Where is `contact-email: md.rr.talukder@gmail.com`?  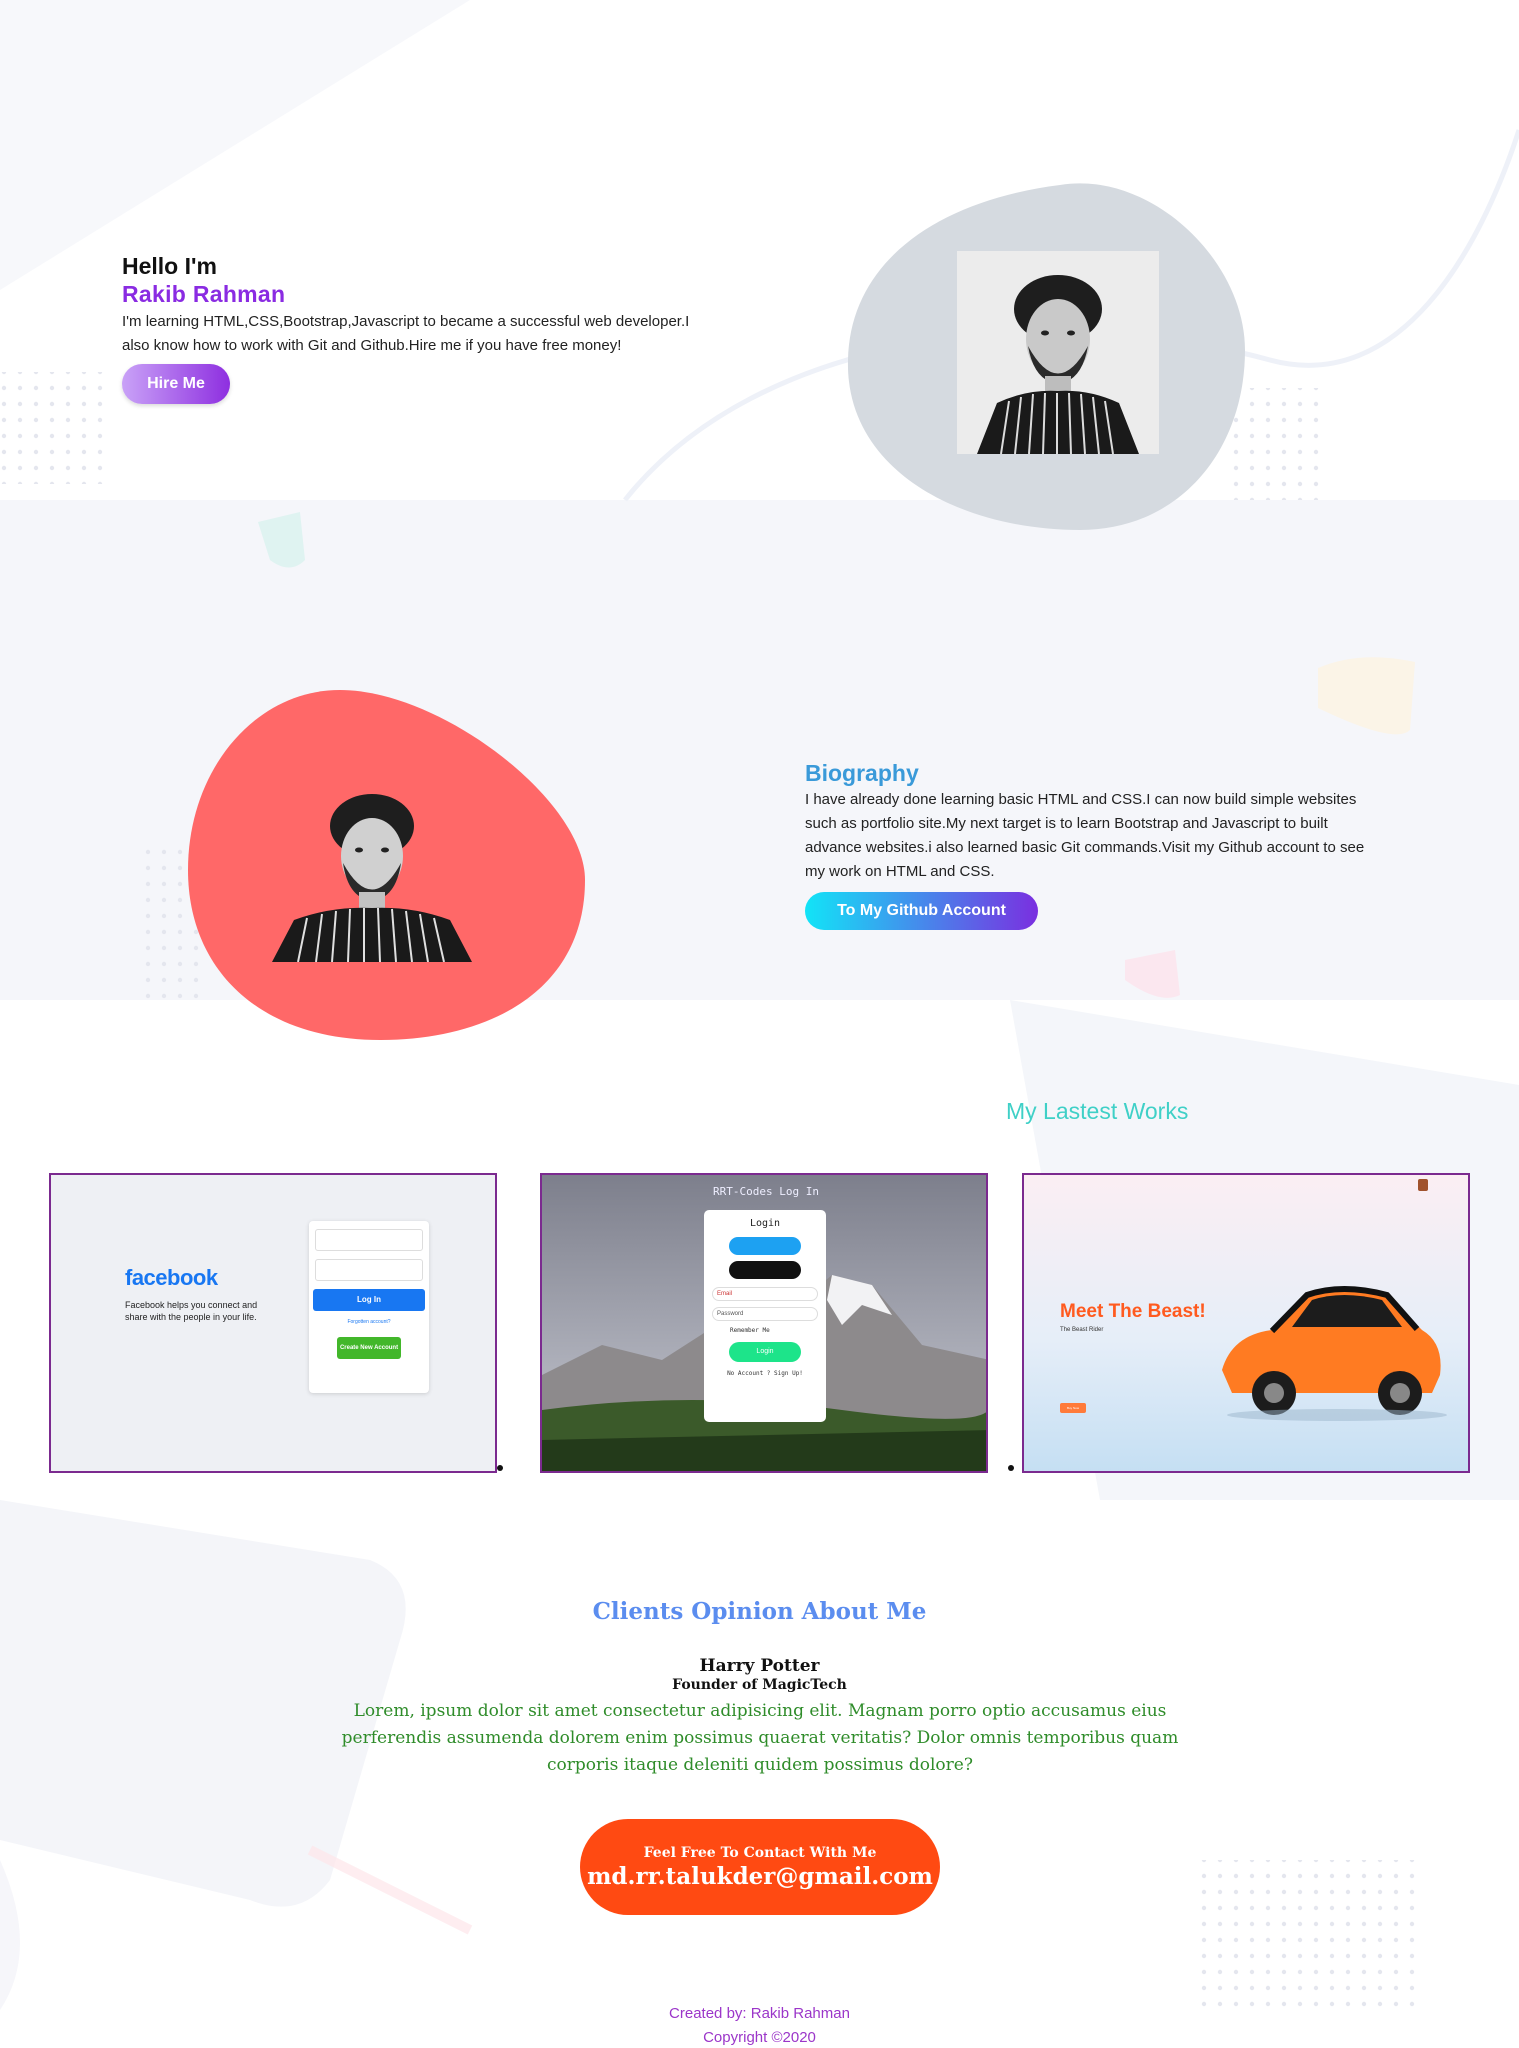
contact-email: md.rr.talukder@gmail.com is located at coordinates (760, 1876).